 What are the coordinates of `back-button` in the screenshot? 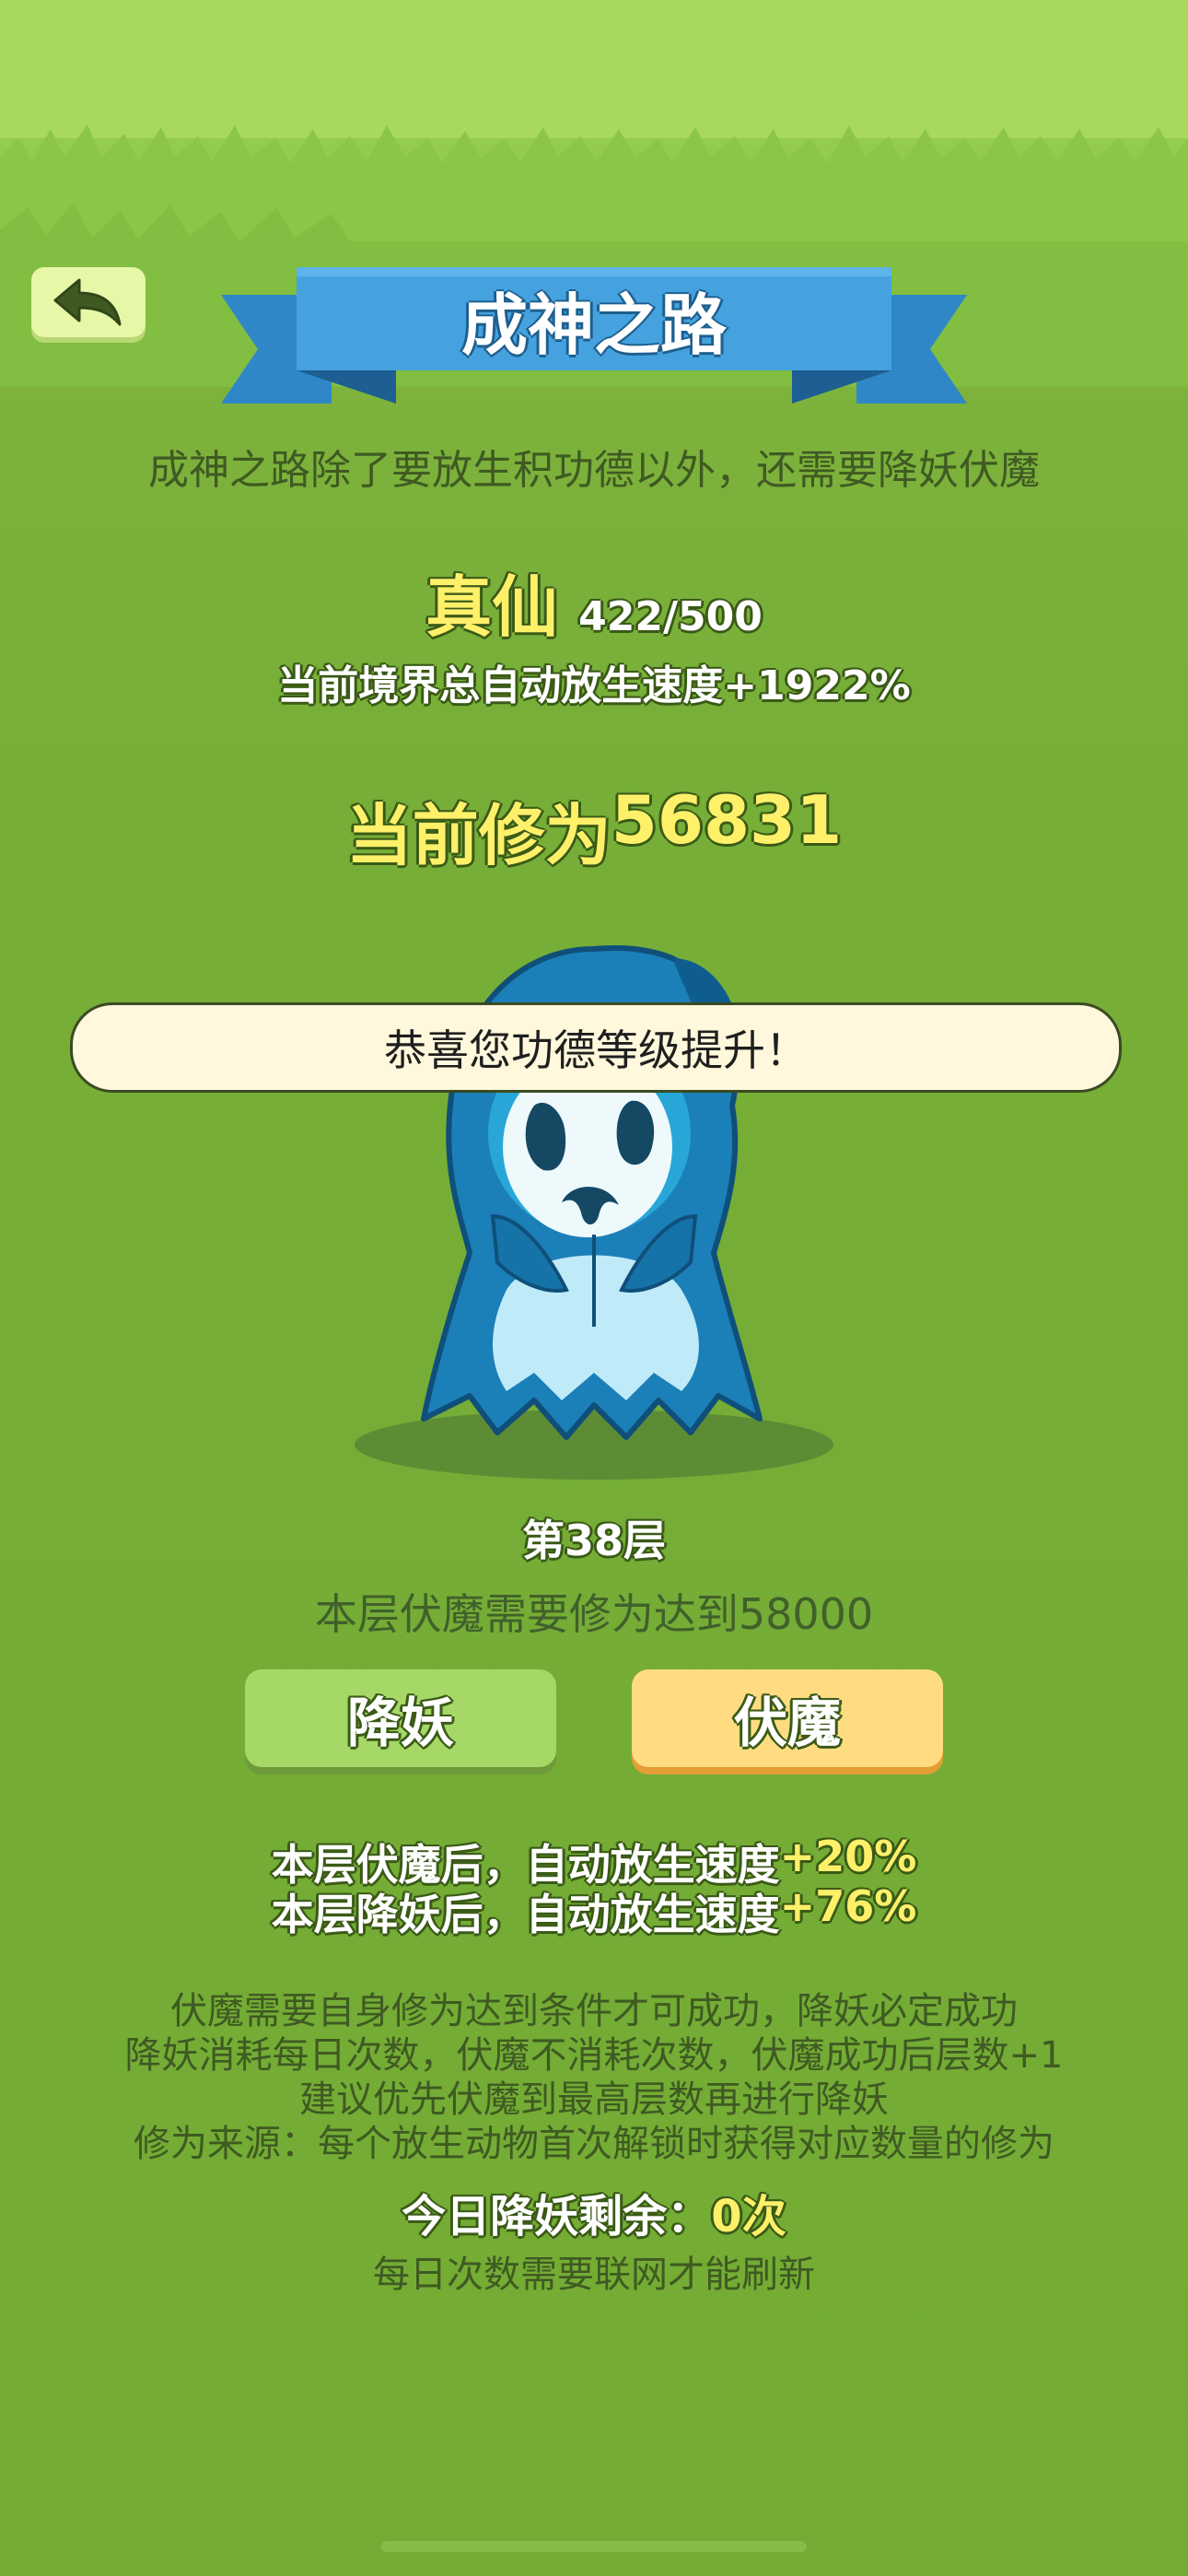 It's located at (88, 302).